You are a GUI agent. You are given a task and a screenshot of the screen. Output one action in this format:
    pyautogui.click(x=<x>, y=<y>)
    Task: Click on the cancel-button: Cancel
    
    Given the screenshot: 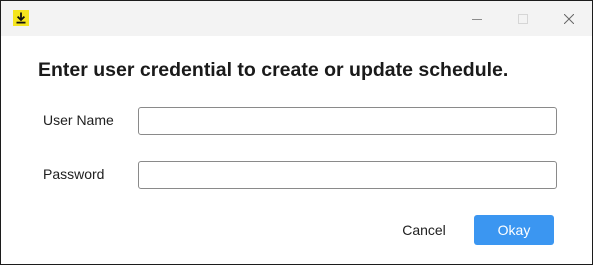 What is the action you would take?
    pyautogui.click(x=424, y=230)
    